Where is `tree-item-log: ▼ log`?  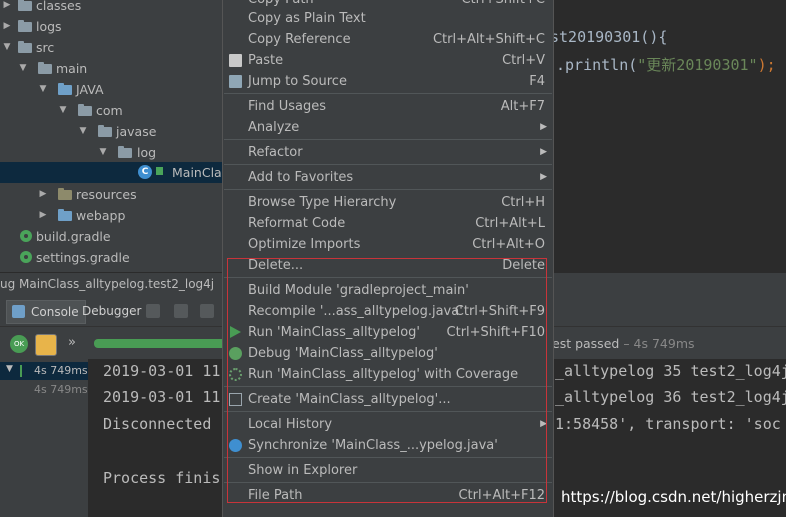
tree-item-log: ▼ log is located at coordinates (111, 152).